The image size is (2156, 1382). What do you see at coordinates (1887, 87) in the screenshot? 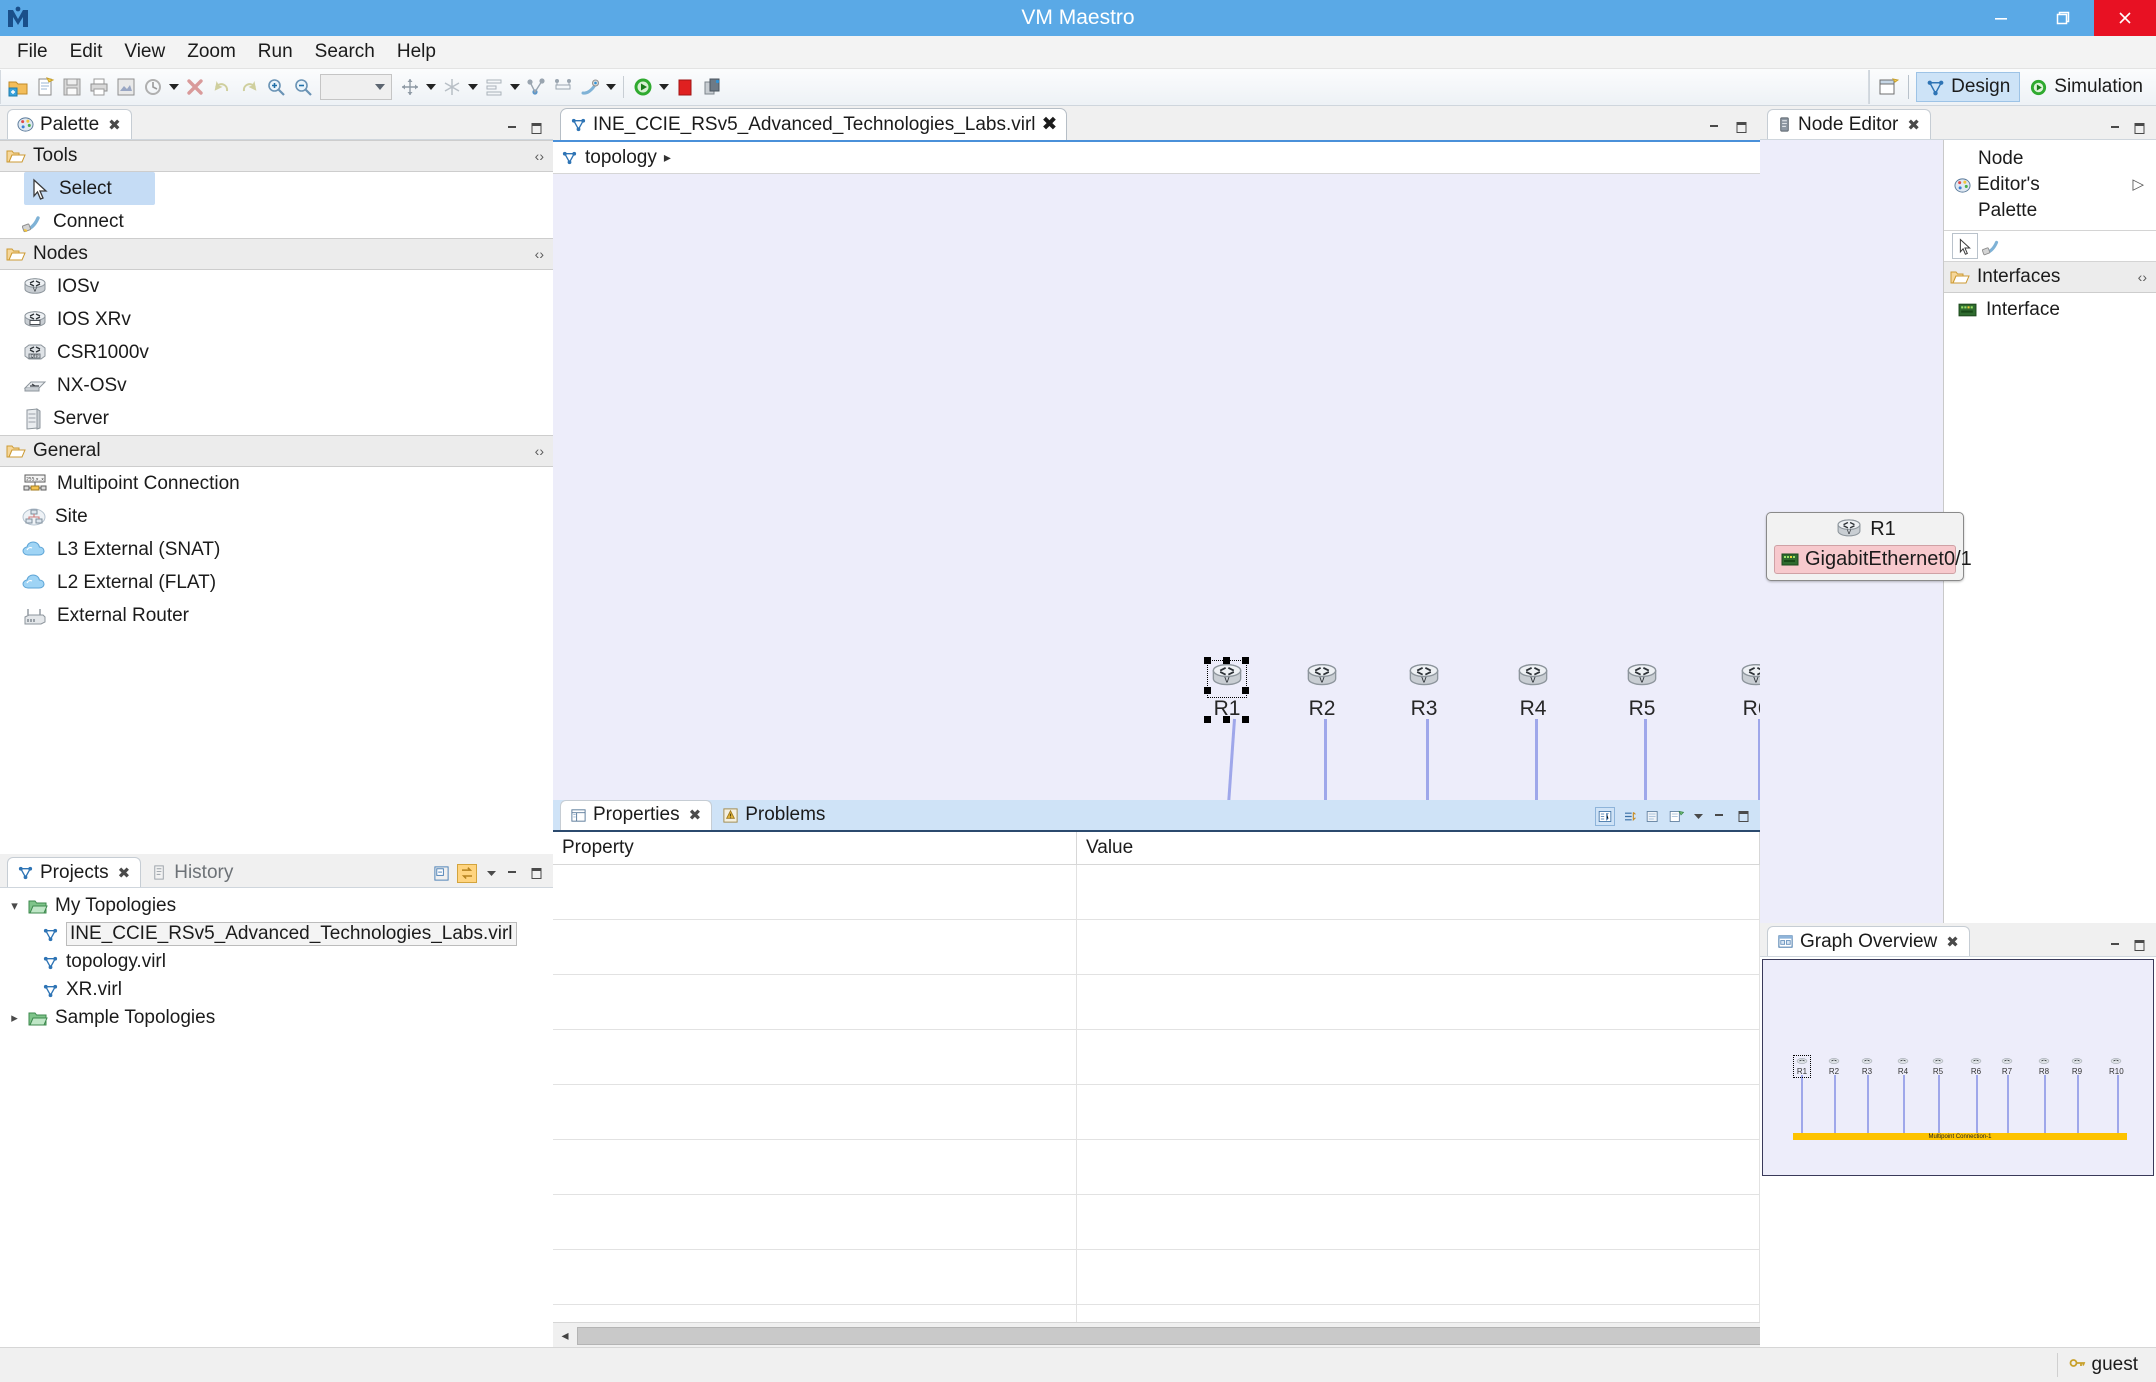
I see `open-perspective-icon` at bounding box center [1887, 87].